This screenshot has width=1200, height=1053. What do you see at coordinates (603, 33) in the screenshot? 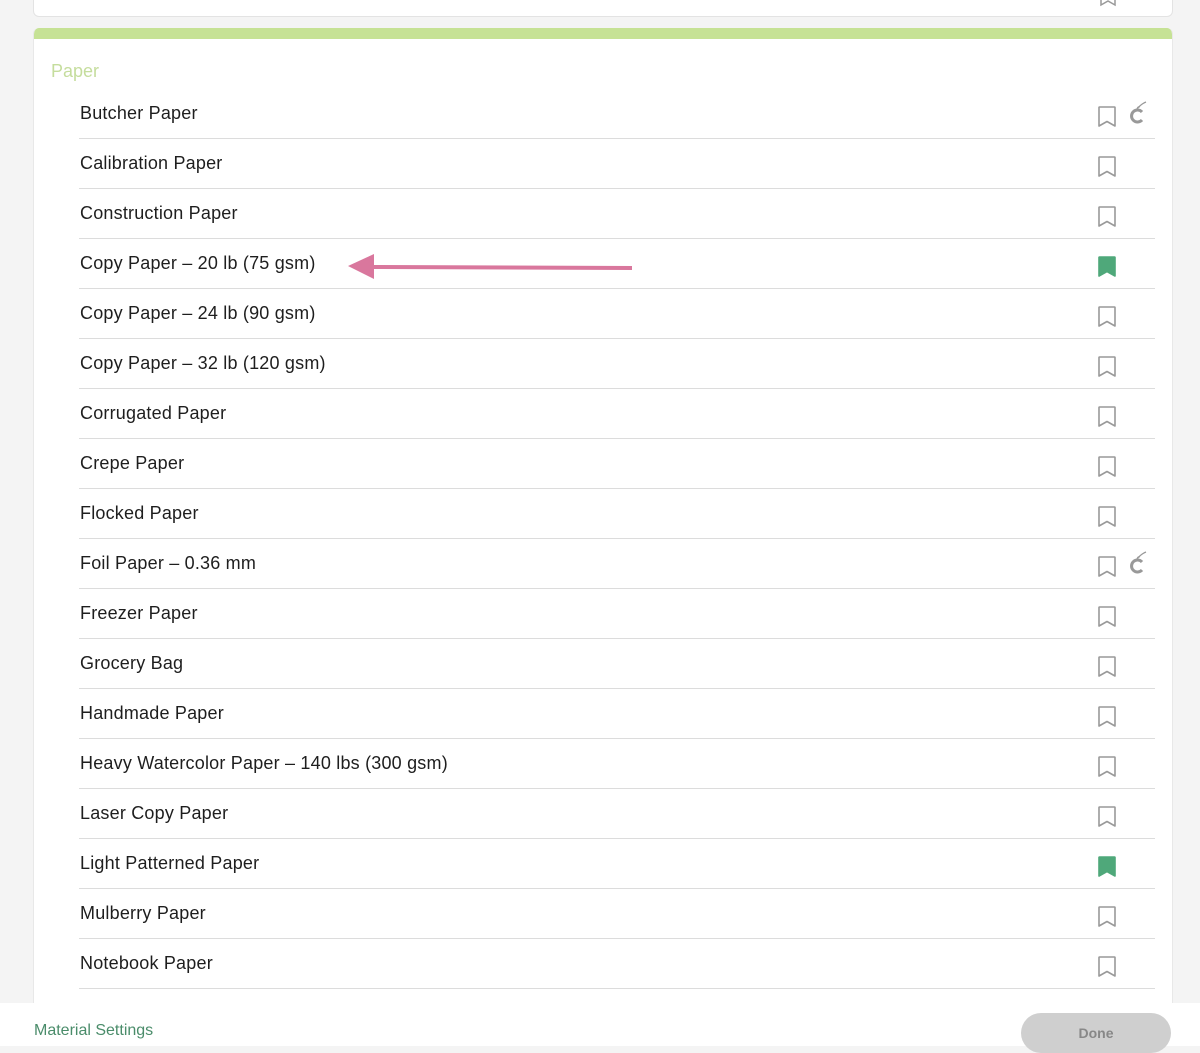
I see `section-accent-bar` at bounding box center [603, 33].